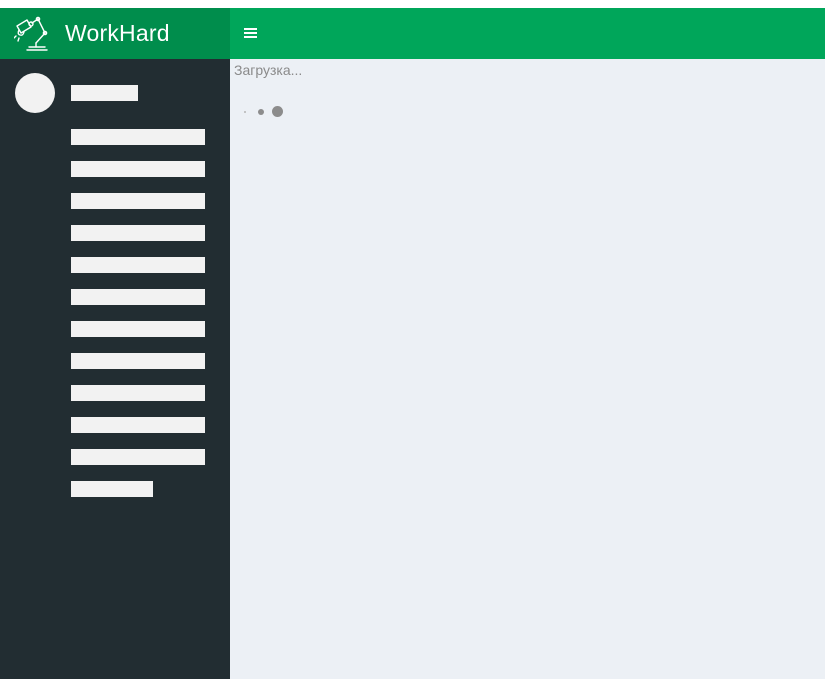 The height and width of the screenshot is (679, 825). Describe the element at coordinates (251, 33) in the screenshot. I see `hamburger-menu-icon` at that location.